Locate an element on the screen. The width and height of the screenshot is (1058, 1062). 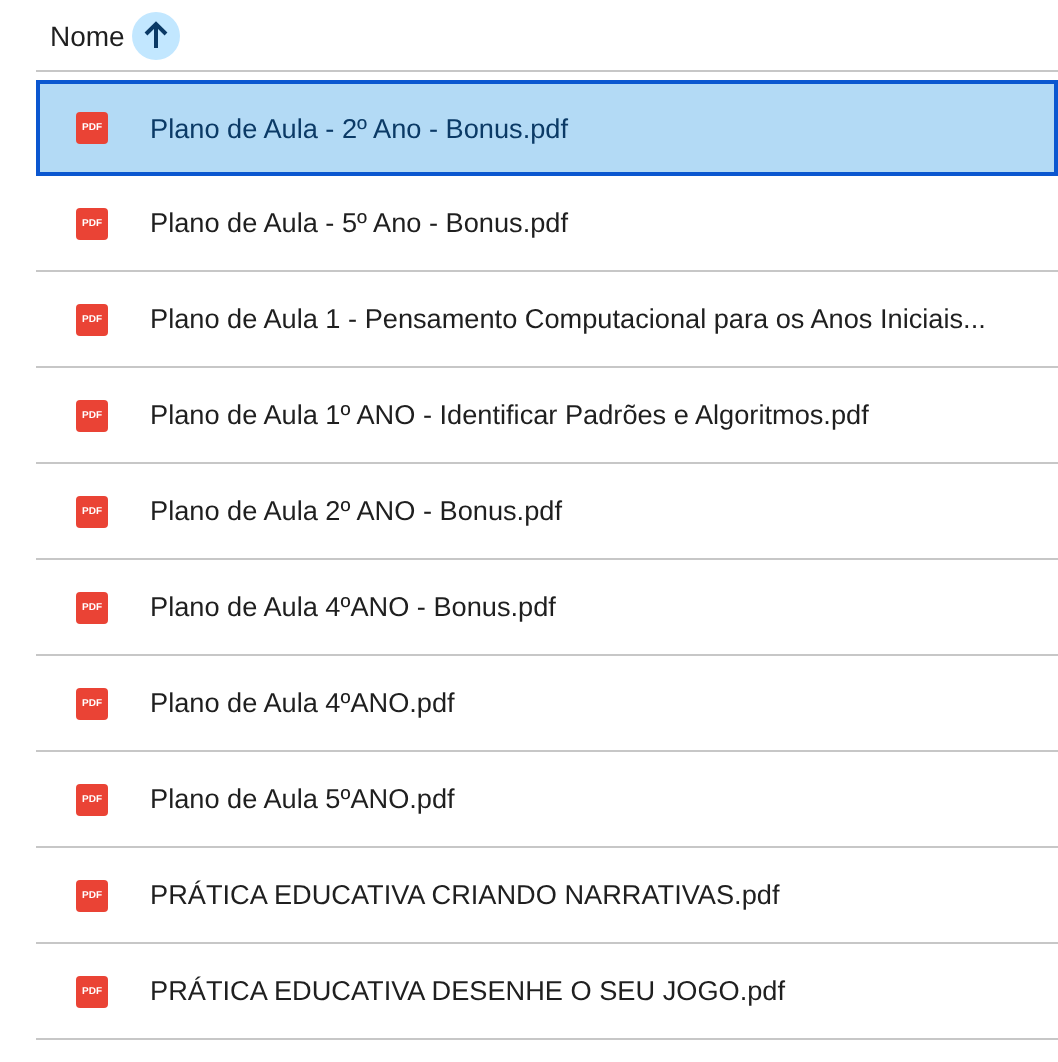
file-name: Plano de Aula 2º ANO - Bonus.pdf is located at coordinates (356, 511).